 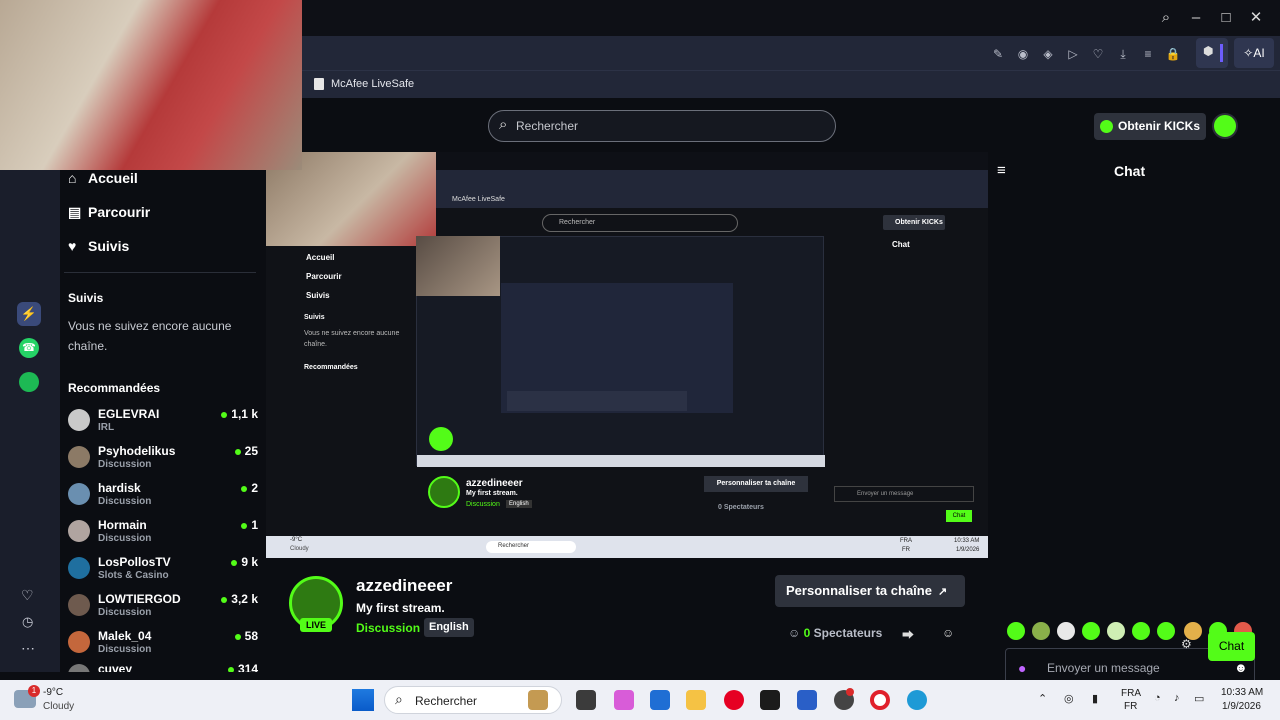 What do you see at coordinates (1173, 54) in the screenshot?
I see `lock-icon: 🔒` at bounding box center [1173, 54].